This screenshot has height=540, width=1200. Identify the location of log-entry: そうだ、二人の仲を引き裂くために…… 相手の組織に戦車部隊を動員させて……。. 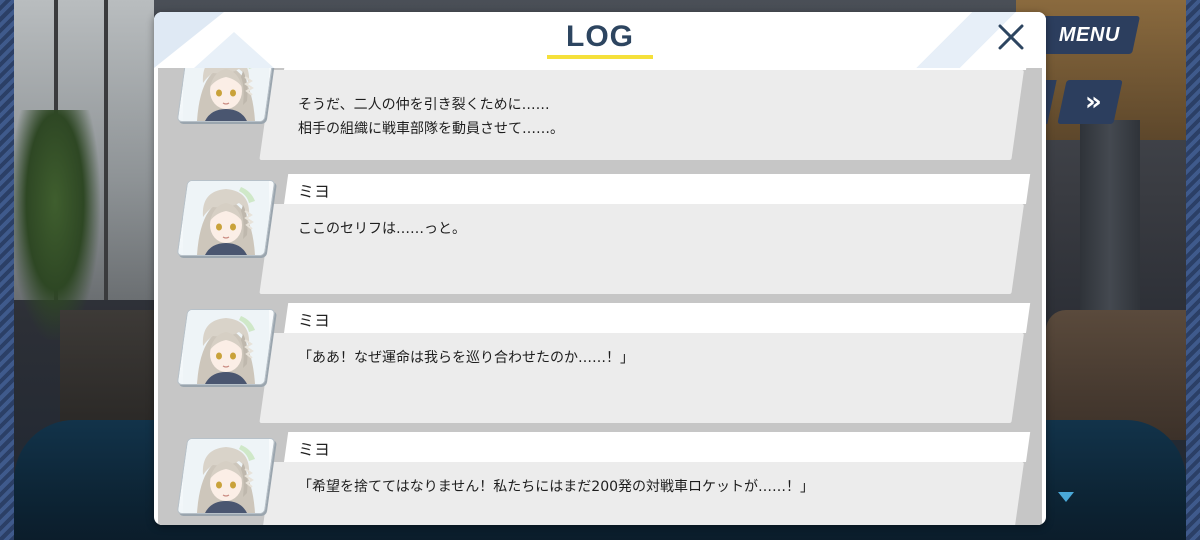
(600, 116).